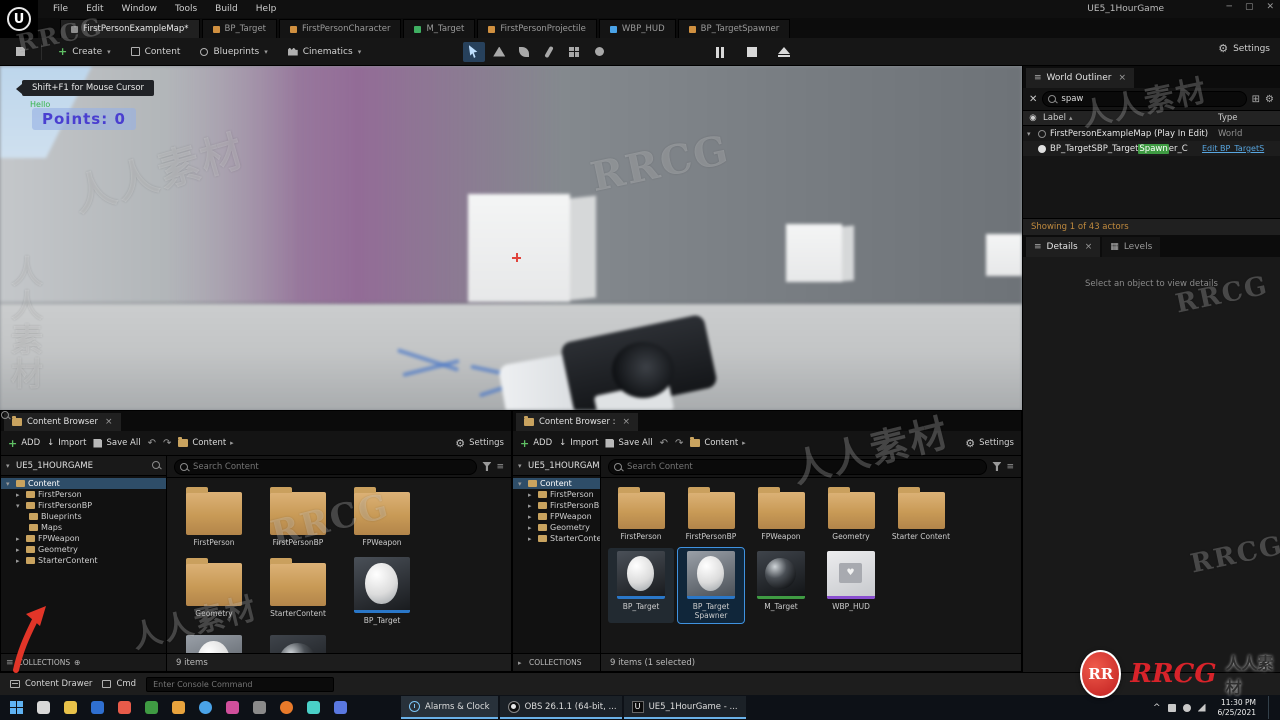  I want to click on close-icon: ✕, so click(1270, 7).